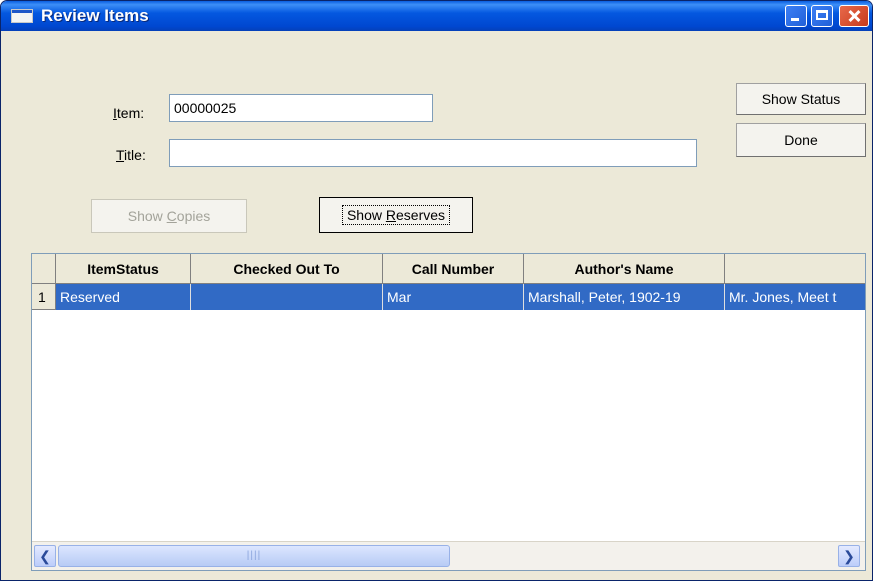 This screenshot has width=873, height=581. I want to click on title-label: Title:, so click(131, 155).